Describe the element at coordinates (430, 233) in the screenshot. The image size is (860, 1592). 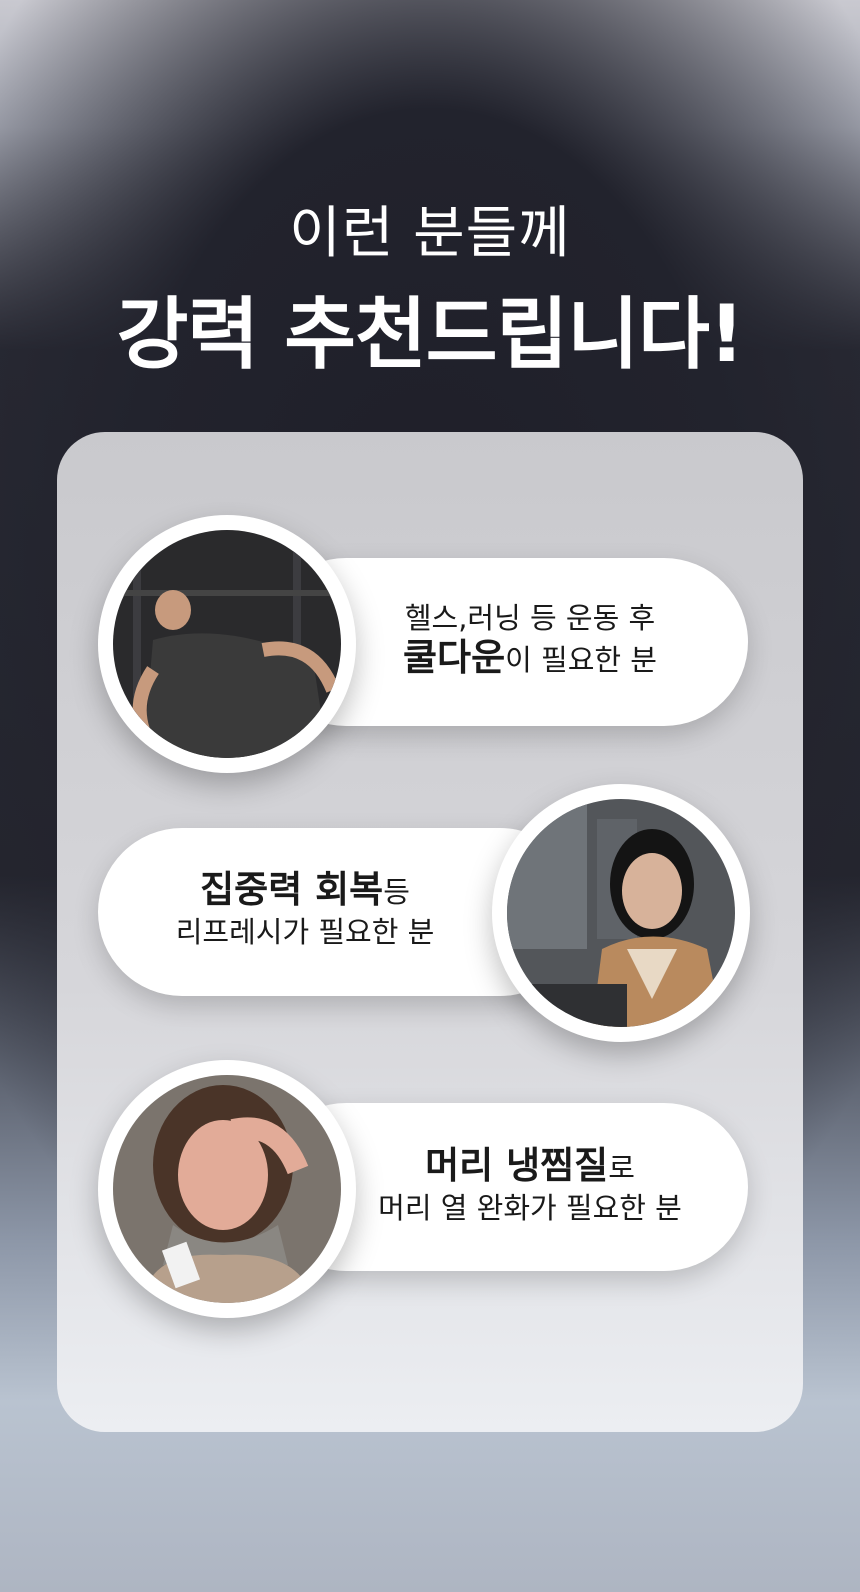
I see `headline-subtitle: 이런 분들께` at that location.